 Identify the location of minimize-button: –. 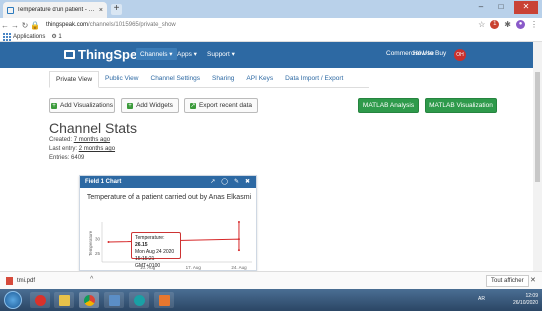
(481, 7).